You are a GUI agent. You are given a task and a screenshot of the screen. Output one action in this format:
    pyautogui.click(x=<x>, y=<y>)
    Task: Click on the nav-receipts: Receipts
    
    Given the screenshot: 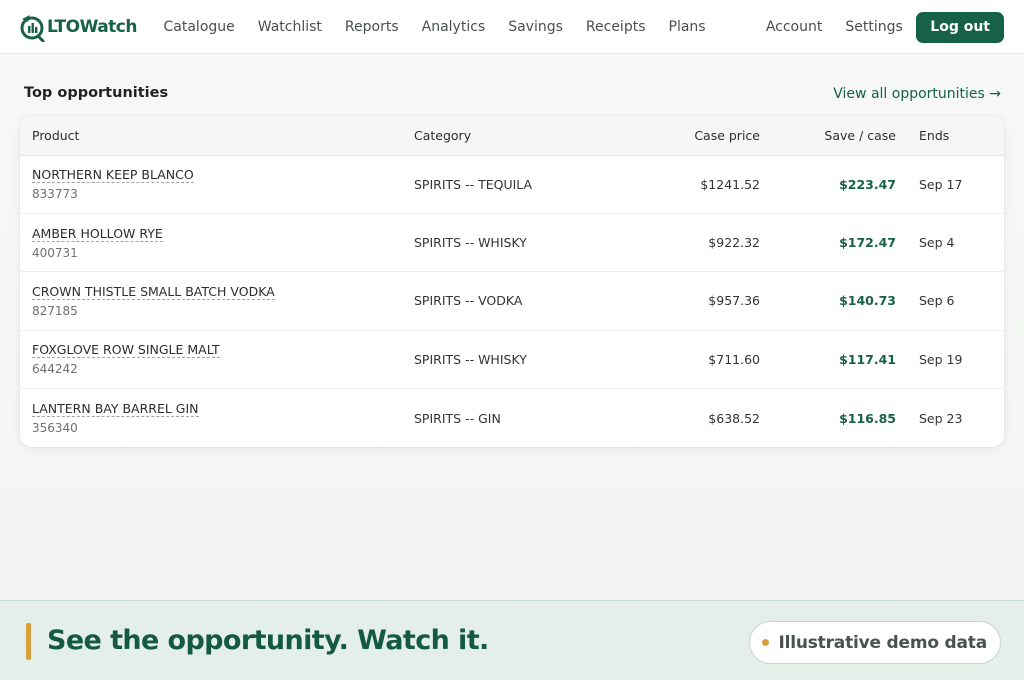 What is the action you would take?
    pyautogui.click(x=615, y=27)
    